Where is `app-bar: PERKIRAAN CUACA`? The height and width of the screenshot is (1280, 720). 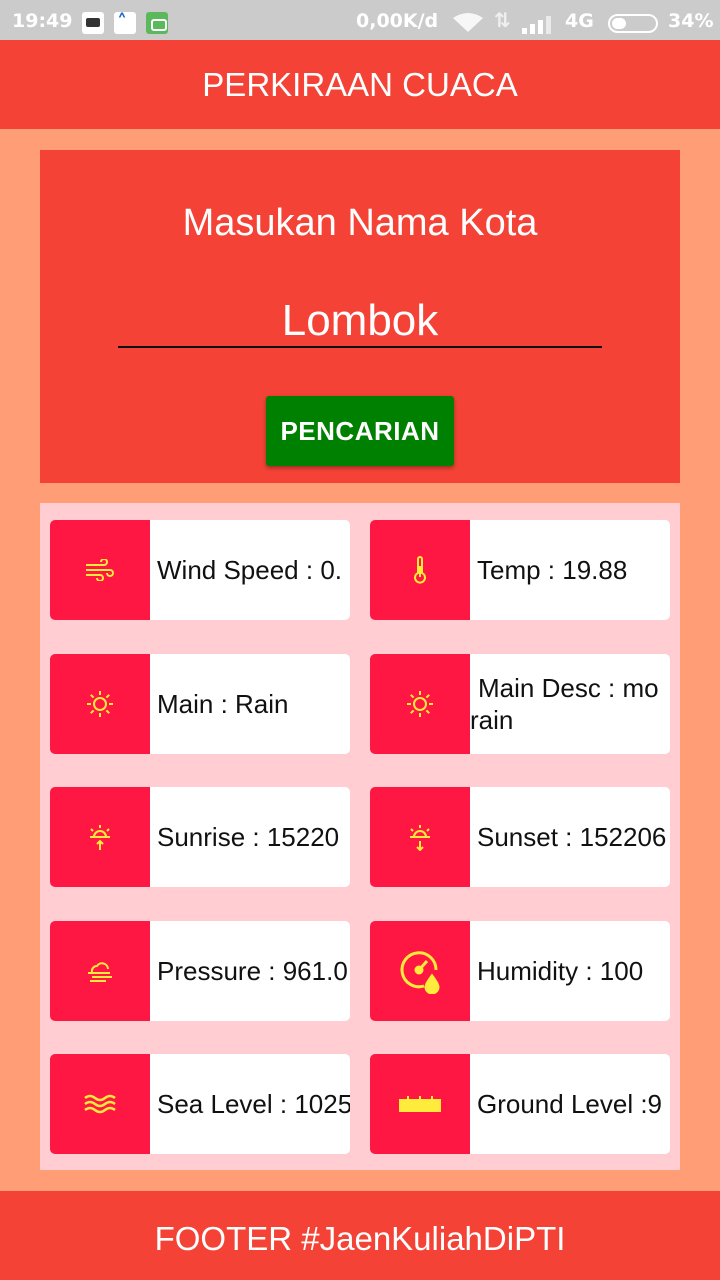 app-bar: PERKIRAAN CUACA is located at coordinates (360, 84).